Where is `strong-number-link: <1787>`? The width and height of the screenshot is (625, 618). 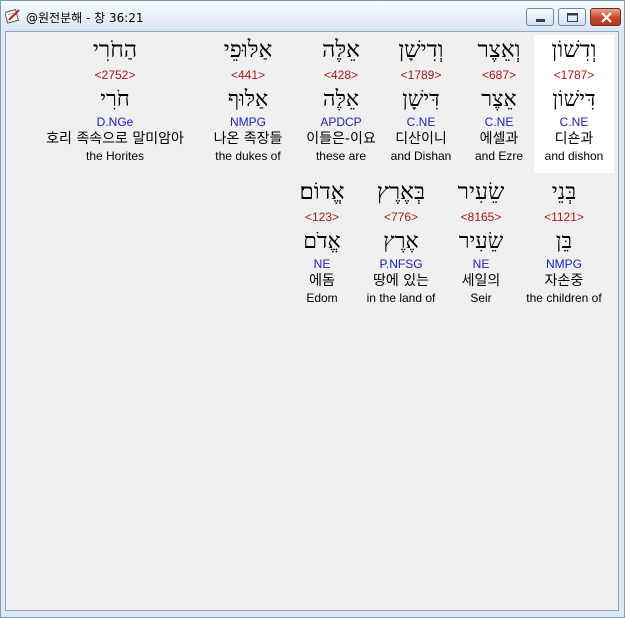
strong-number-link: <1787> is located at coordinates (574, 75).